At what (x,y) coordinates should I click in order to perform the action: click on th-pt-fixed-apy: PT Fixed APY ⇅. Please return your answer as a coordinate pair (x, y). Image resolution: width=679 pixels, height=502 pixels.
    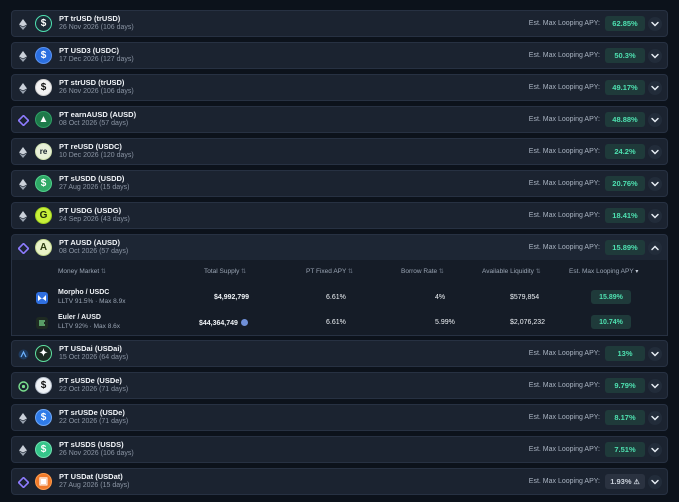
    Looking at the image, I should click on (329, 271).